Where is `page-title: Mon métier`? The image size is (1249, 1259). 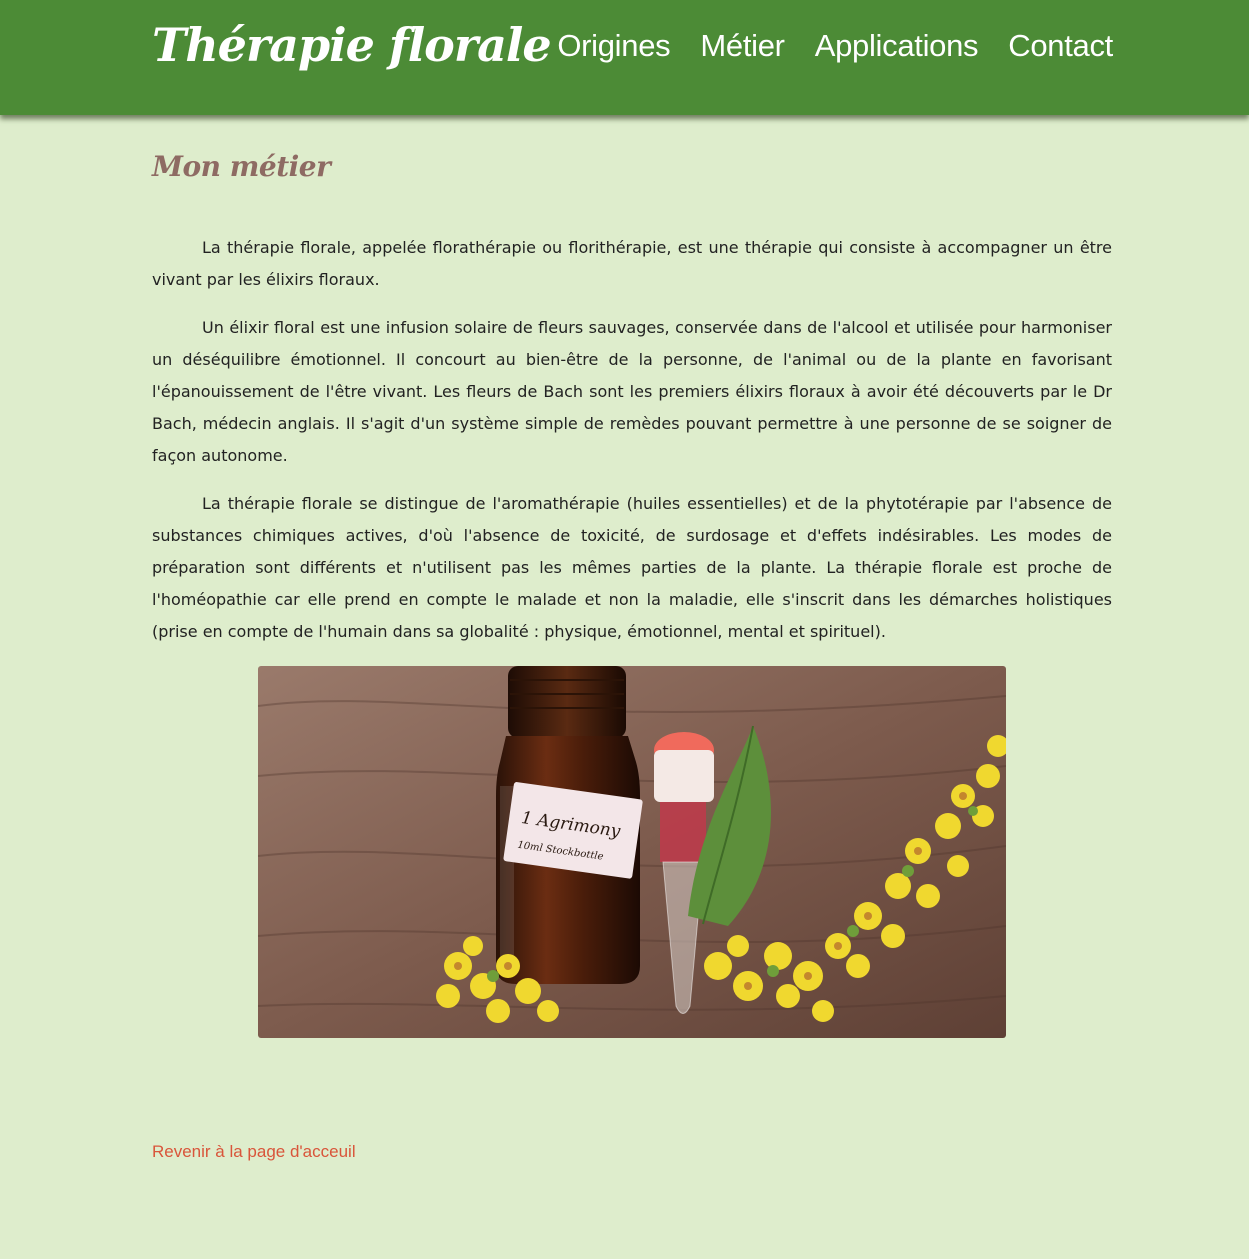 page-title: Mon métier is located at coordinates (241, 166).